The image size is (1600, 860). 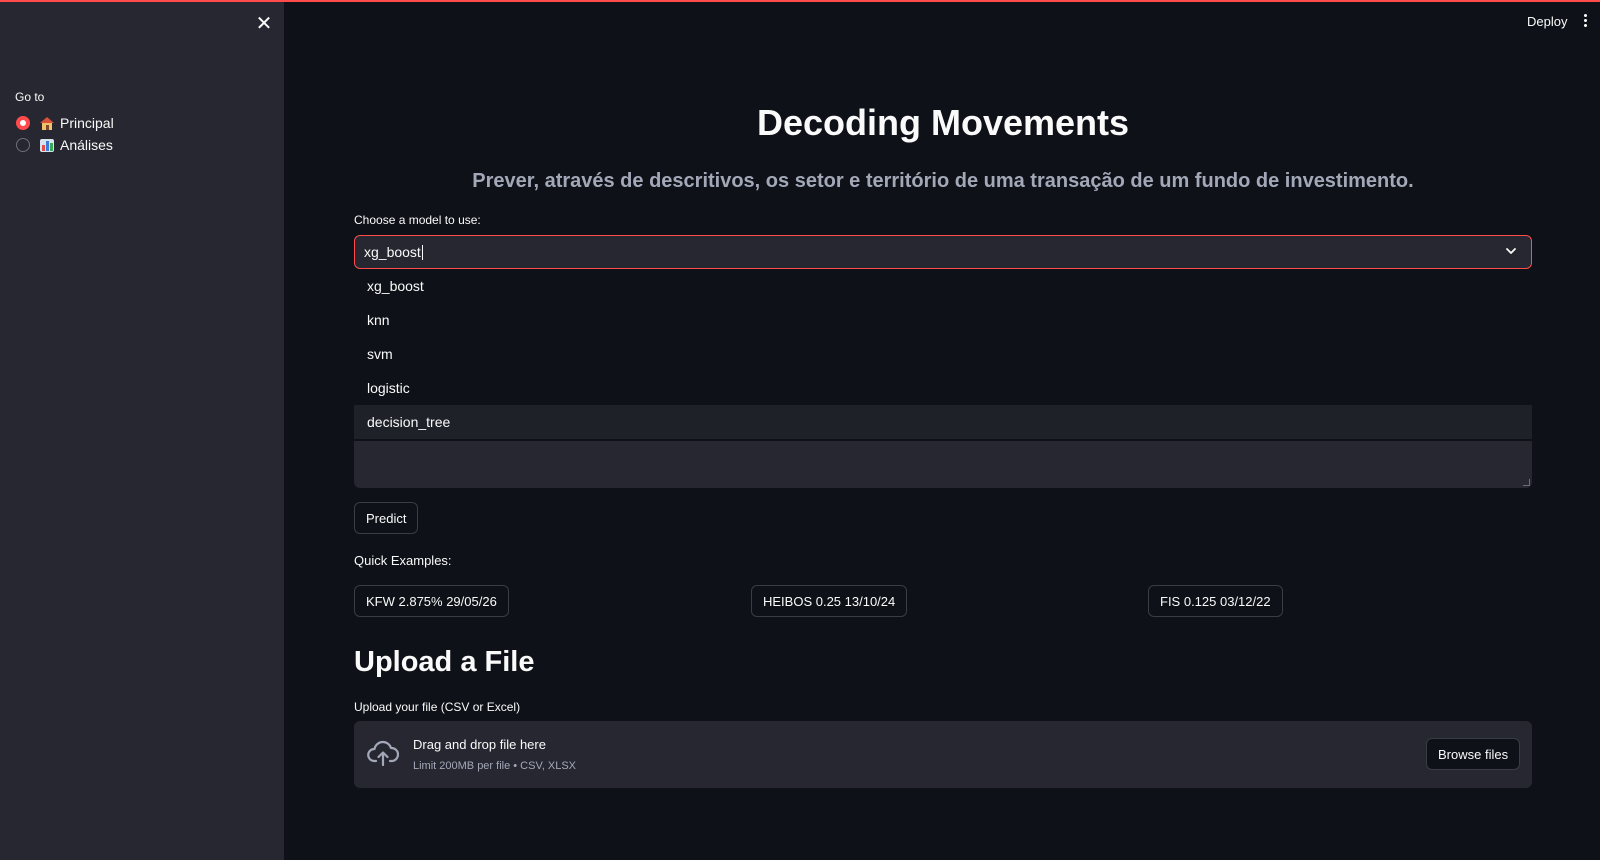 I want to click on dropzone-subtitle: Limit 200MB per file • CSV, XLSX, so click(x=495, y=766).